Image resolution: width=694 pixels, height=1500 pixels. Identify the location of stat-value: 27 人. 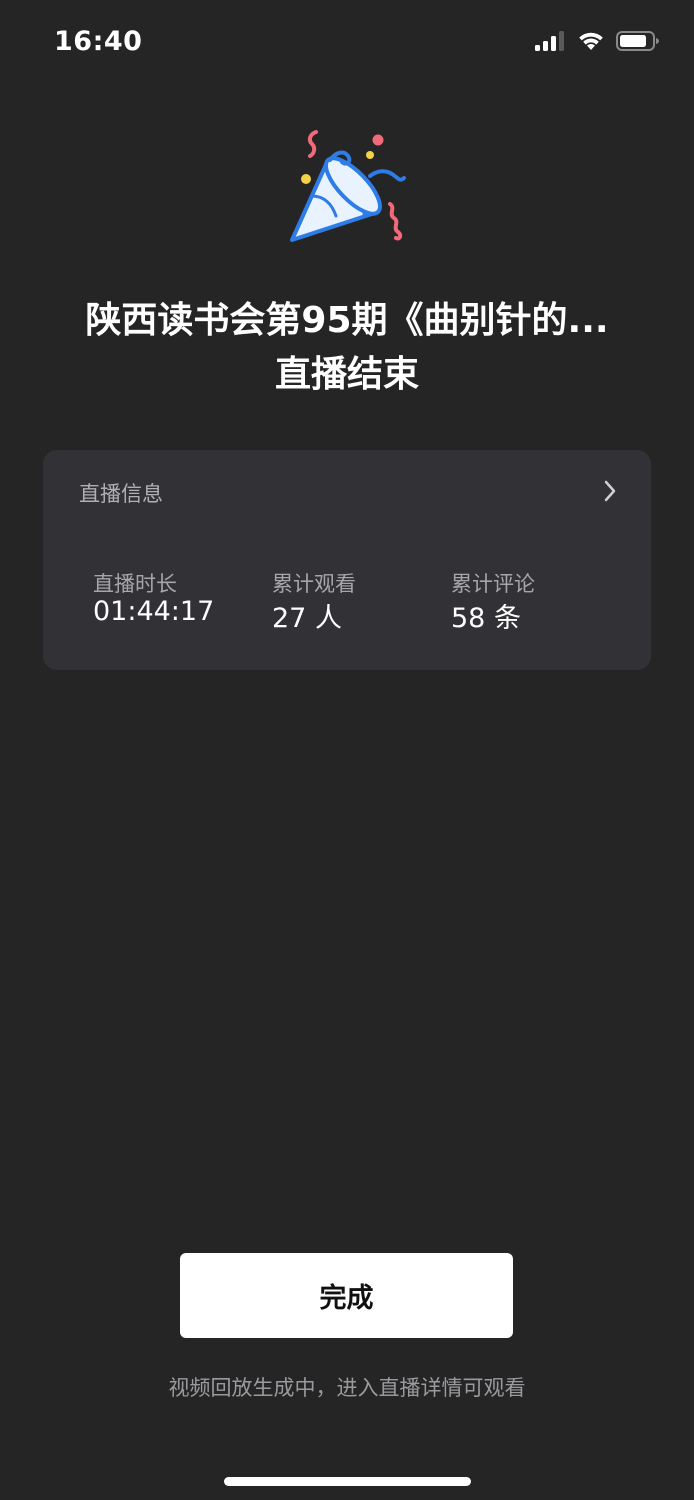
(307, 618).